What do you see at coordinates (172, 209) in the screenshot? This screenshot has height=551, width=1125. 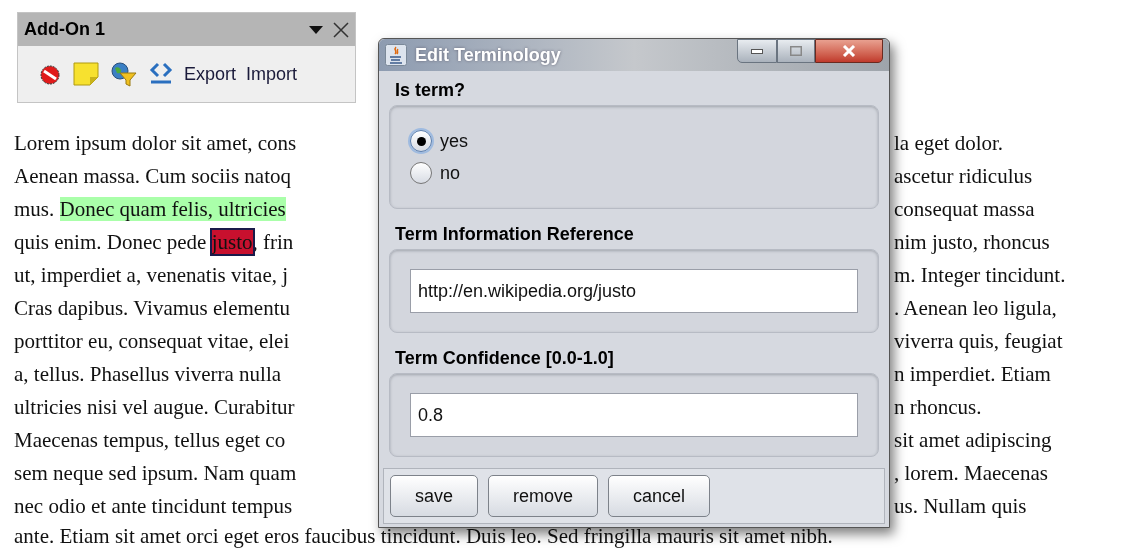 I see `highlighted-text: Donec quam felis, ultricies` at bounding box center [172, 209].